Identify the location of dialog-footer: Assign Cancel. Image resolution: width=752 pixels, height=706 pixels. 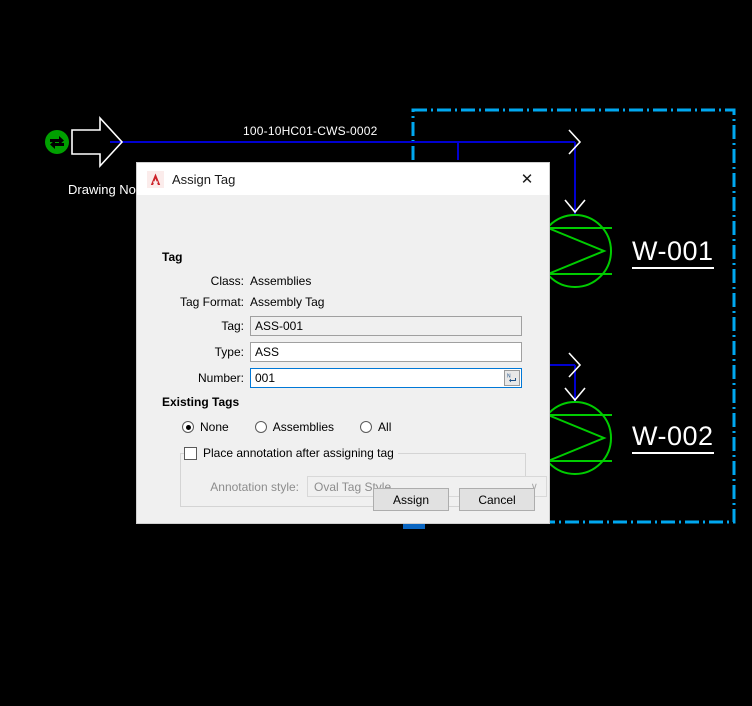
(454, 499).